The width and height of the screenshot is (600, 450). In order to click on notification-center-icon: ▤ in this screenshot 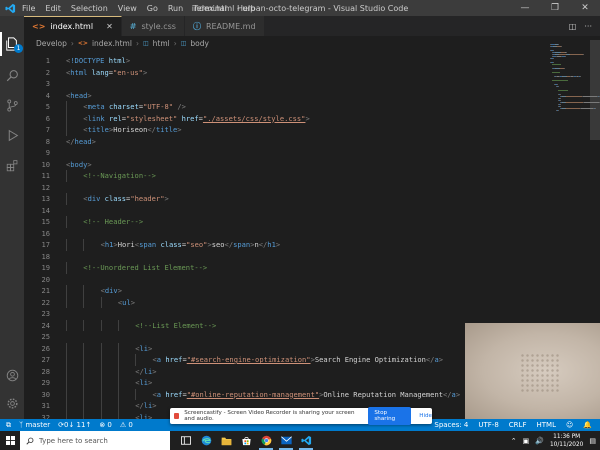, I will do `click(592, 441)`.